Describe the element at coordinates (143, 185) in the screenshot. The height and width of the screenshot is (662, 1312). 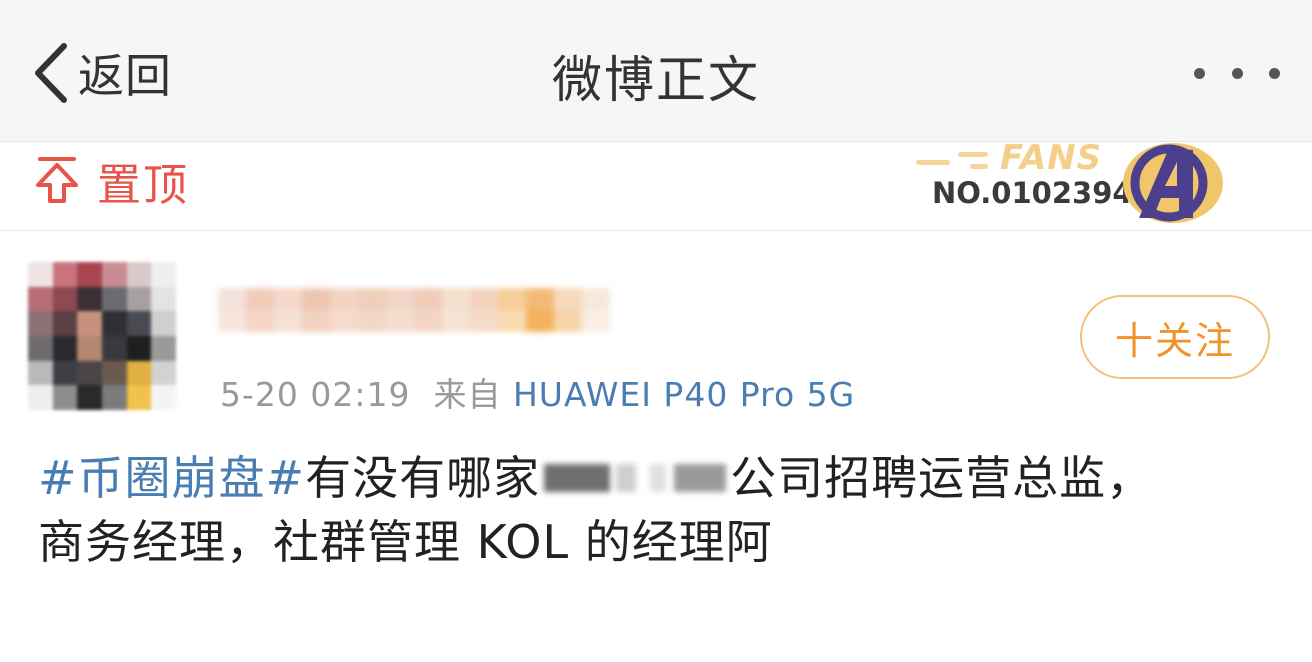
I see `pinned-label: 置顶` at that location.